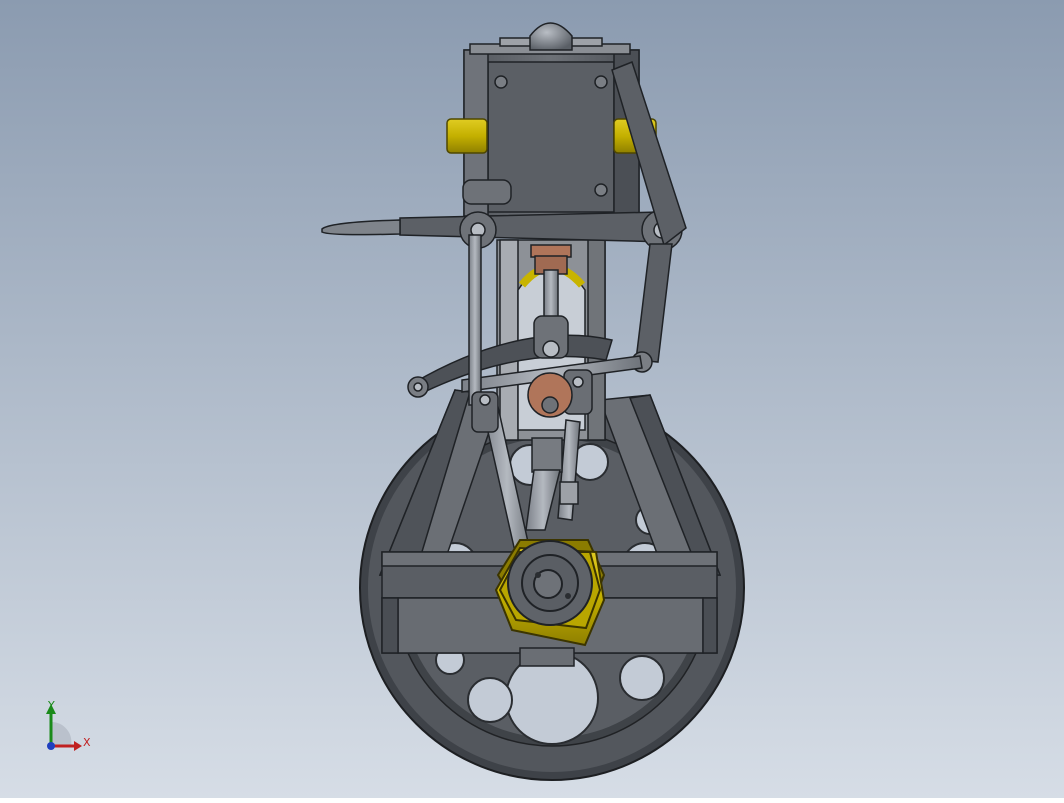 This screenshot has width=1064, height=803. Describe the element at coordinates (87, 742) in the screenshot. I see `triad-x-label: X` at that location.